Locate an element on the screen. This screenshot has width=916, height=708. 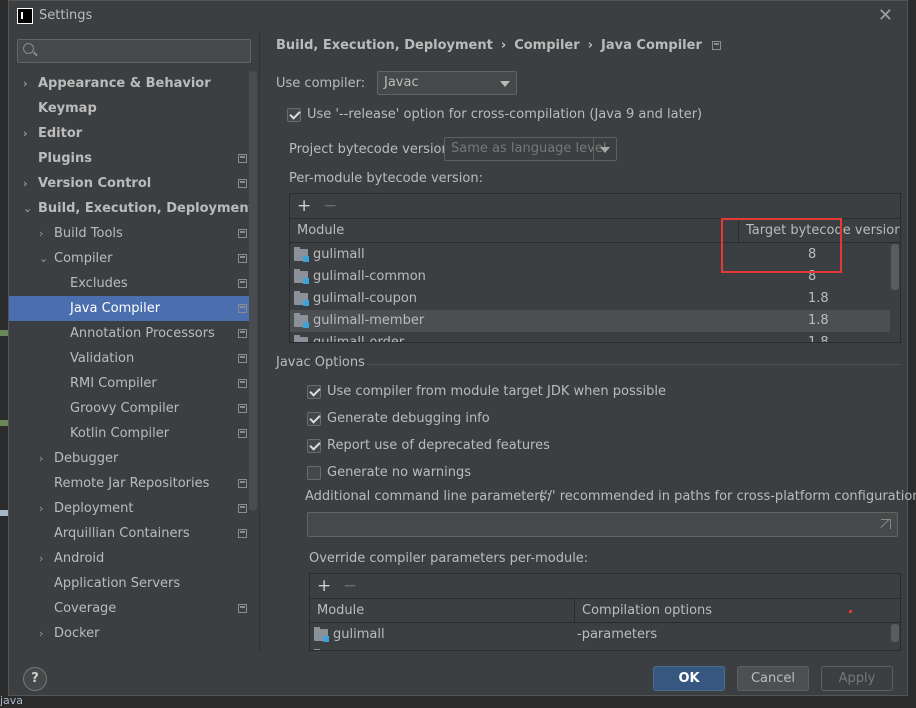
sidebar-item-label: Debugger is located at coordinates (86, 458).